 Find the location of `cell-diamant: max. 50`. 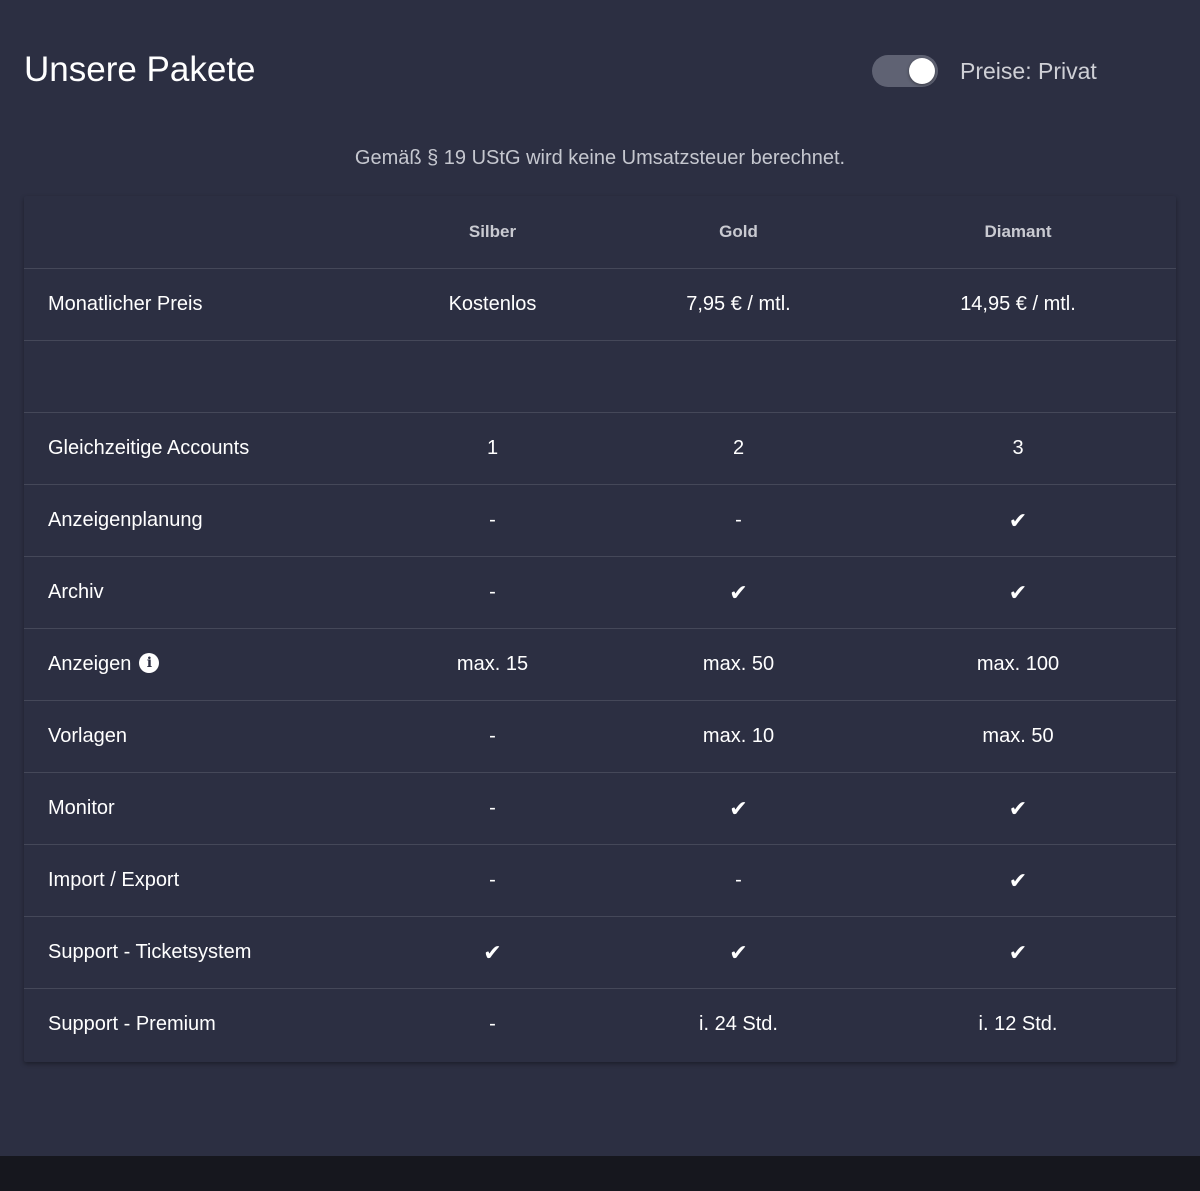

cell-diamant: max. 50 is located at coordinates (1018, 736).